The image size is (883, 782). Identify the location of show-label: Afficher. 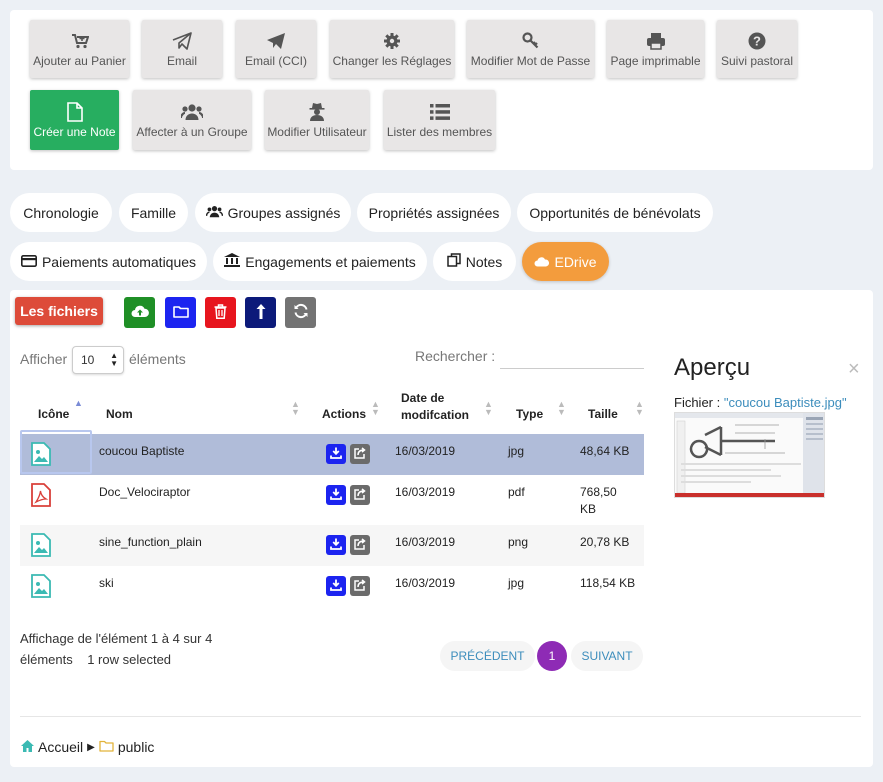
(44, 359).